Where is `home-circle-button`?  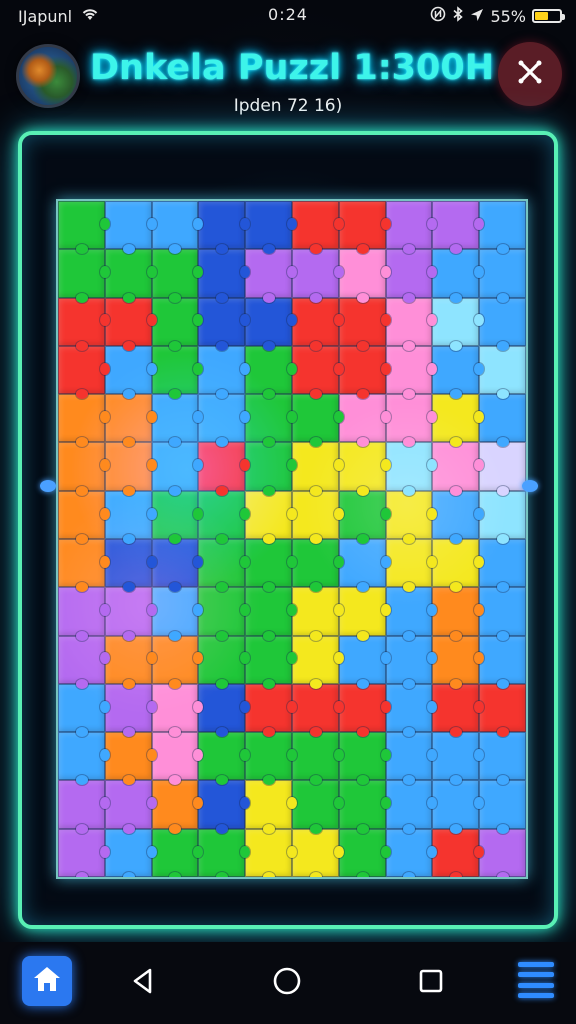
home-circle-button is located at coordinates (287, 981).